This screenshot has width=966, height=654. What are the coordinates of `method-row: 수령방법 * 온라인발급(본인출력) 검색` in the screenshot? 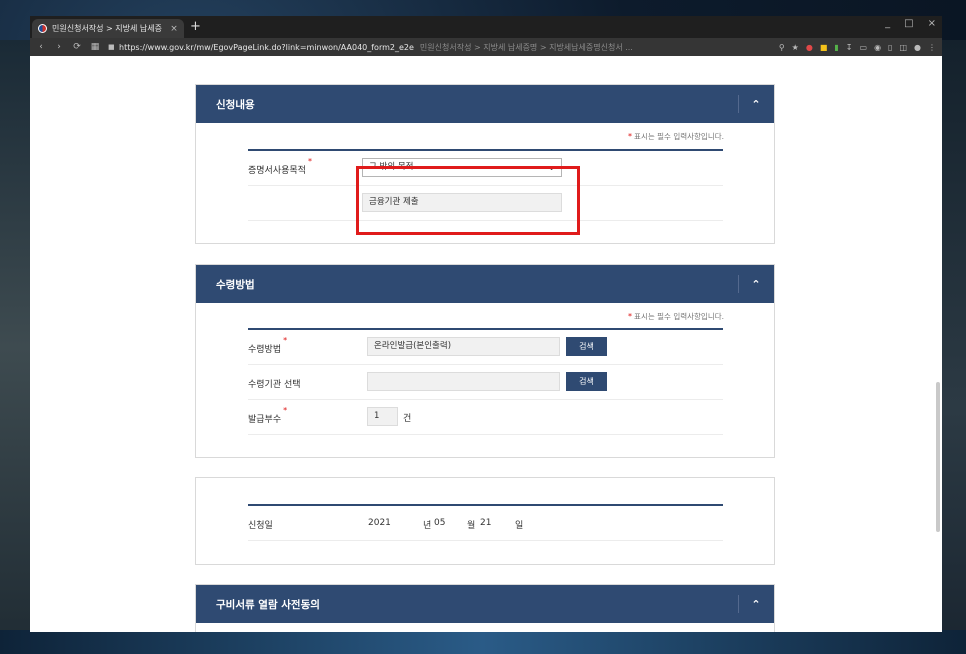 It's located at (485, 347).